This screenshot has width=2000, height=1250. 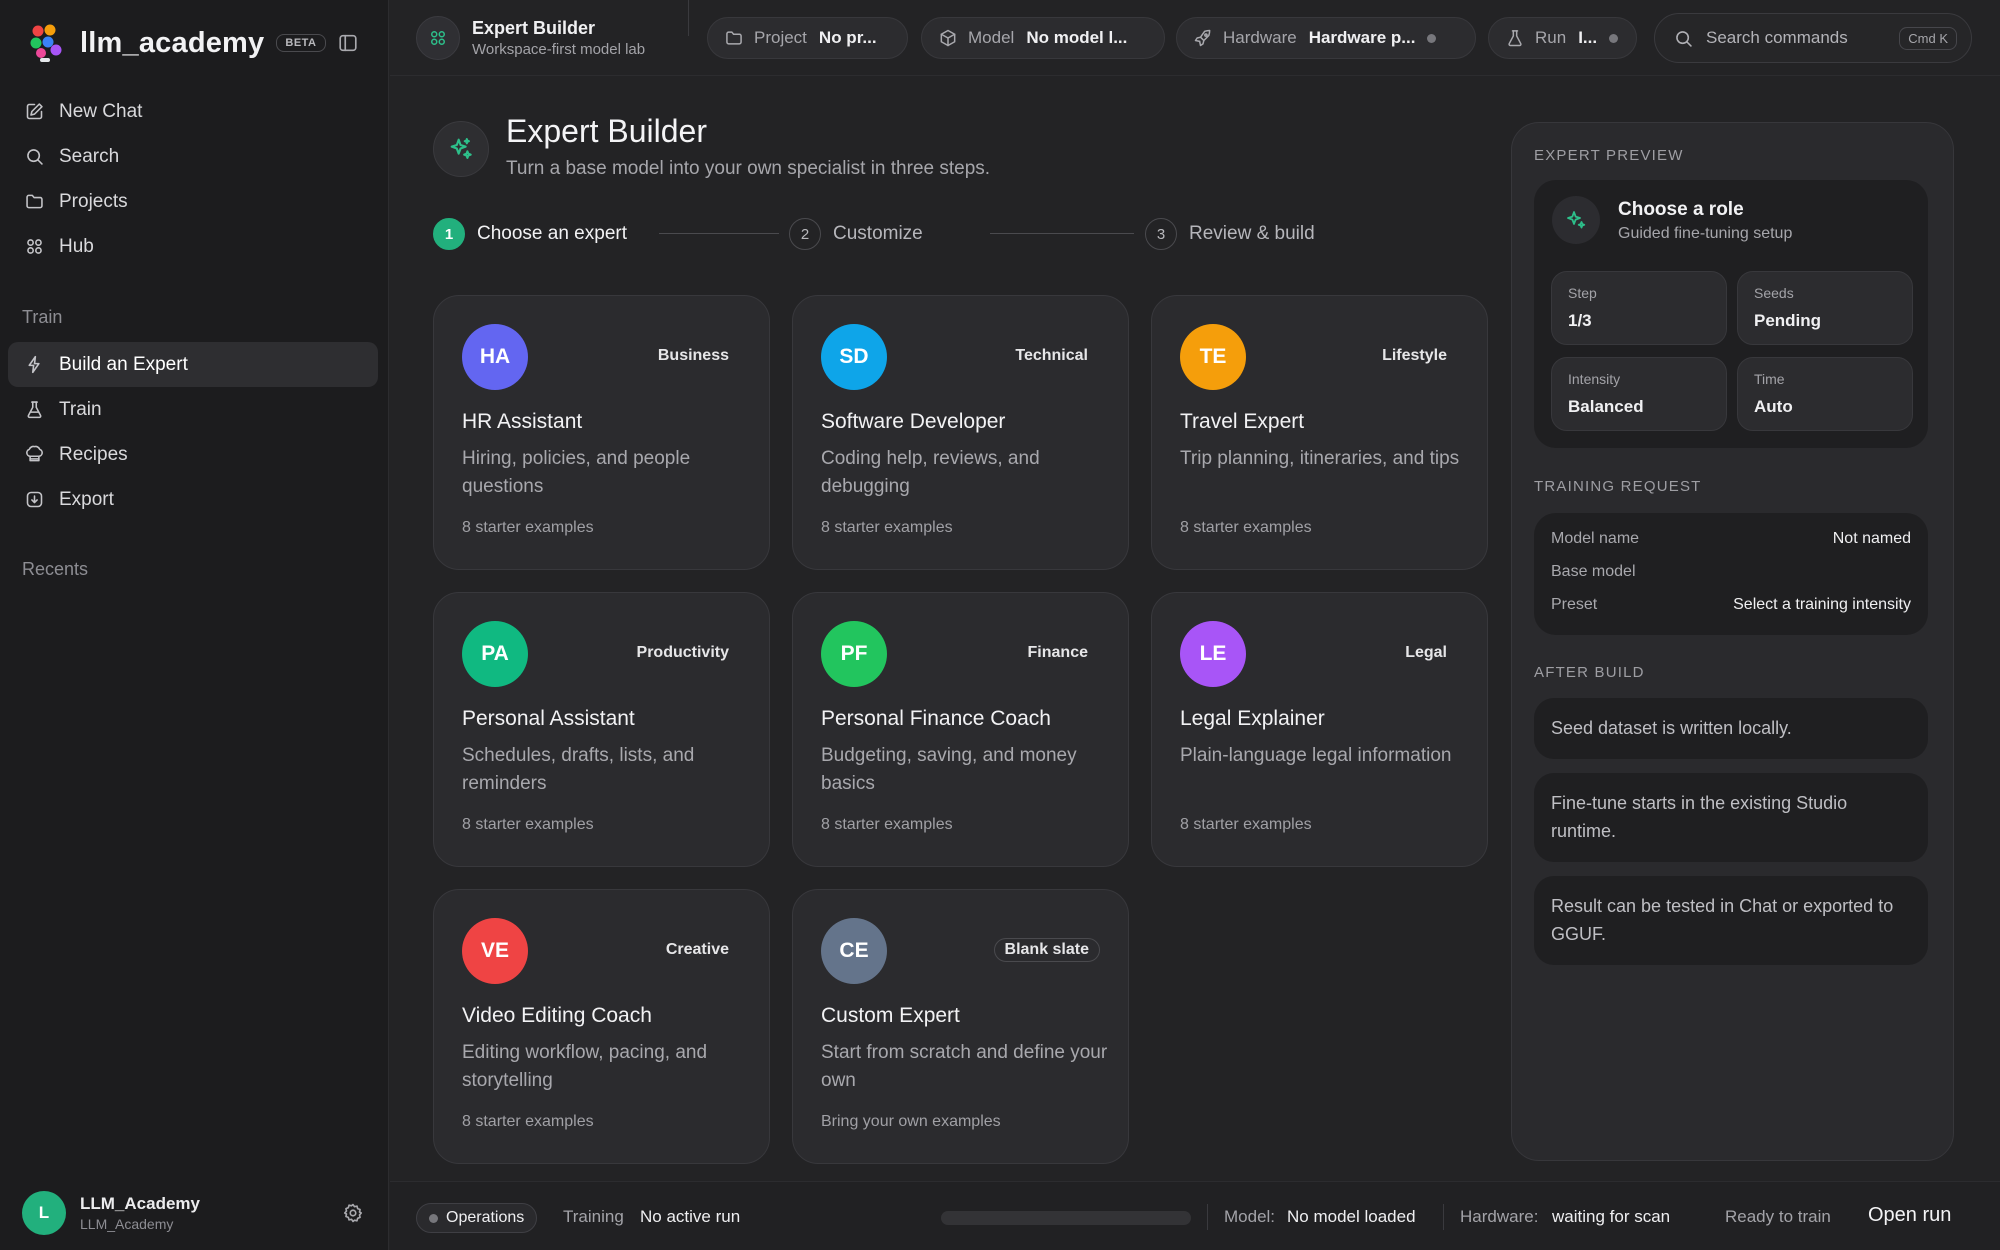 I want to click on training-request-heading: TRAINING REQUEST, so click(x=1618, y=486).